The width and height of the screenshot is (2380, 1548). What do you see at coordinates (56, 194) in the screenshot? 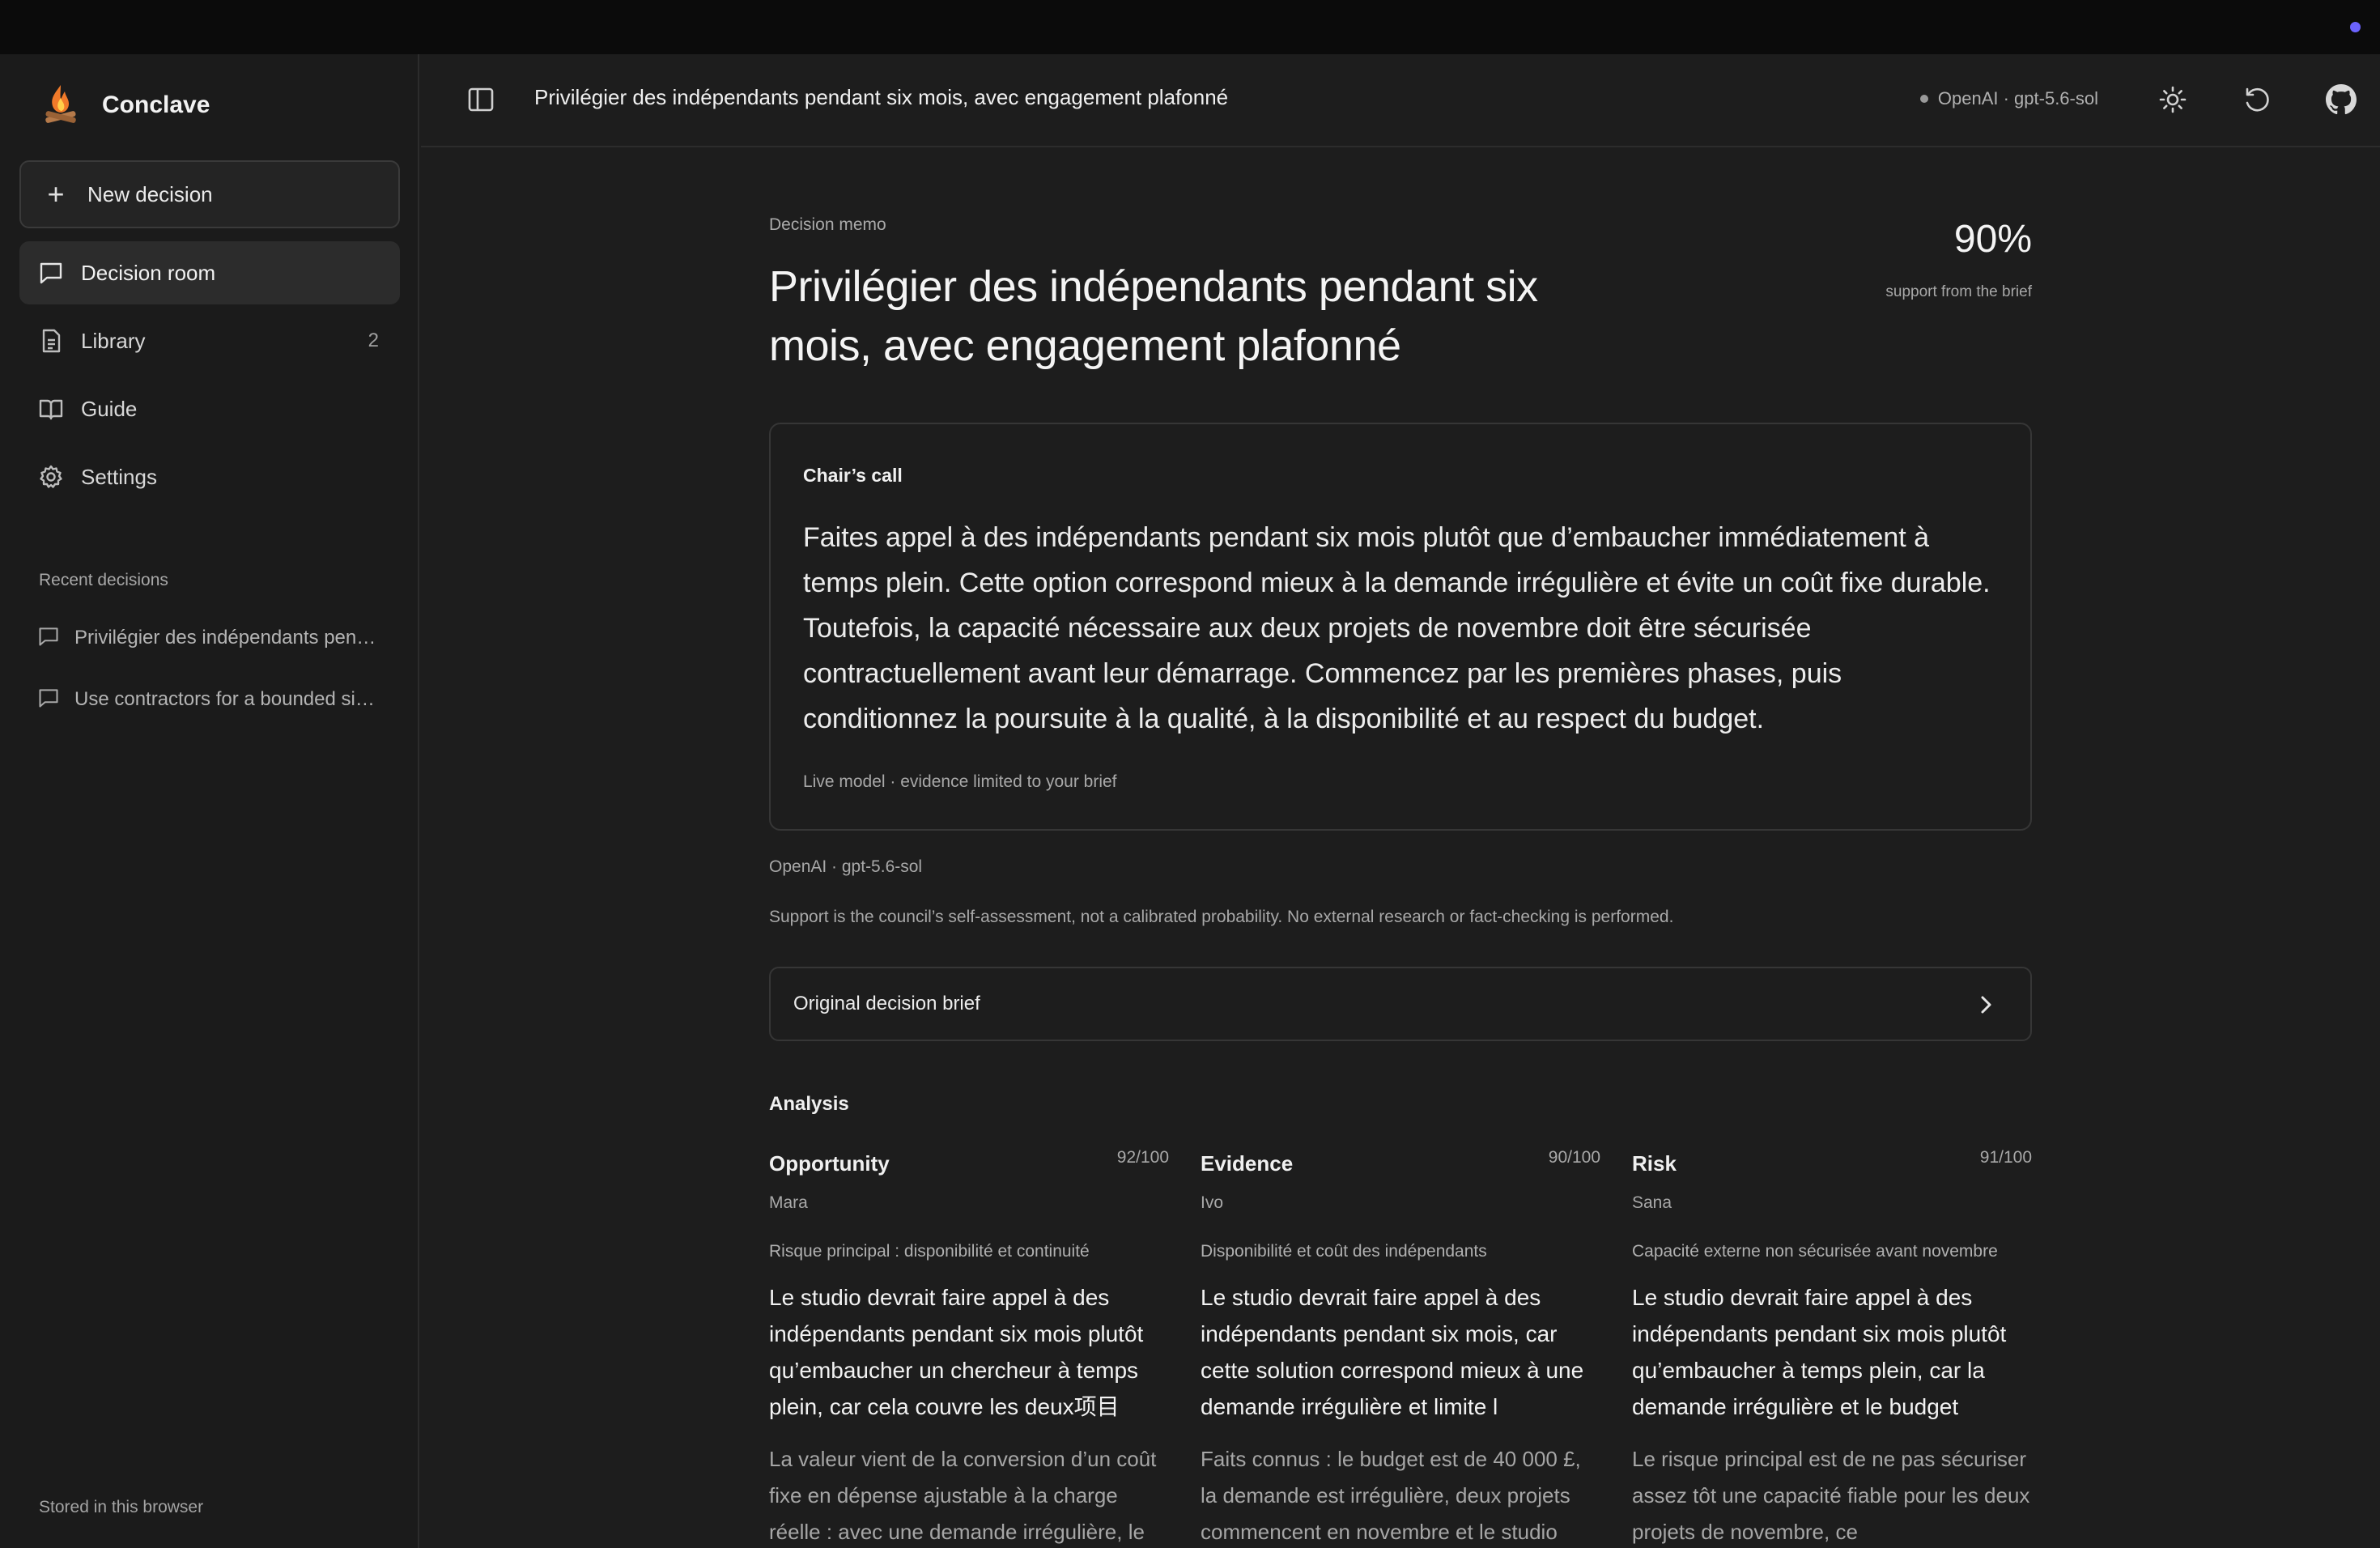
I see `plus-icon: +` at bounding box center [56, 194].